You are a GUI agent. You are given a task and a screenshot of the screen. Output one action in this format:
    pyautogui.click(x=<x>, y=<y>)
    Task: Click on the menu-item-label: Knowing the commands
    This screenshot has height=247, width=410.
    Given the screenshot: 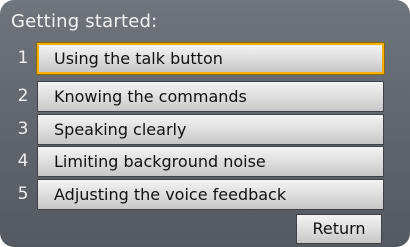 What is the action you would take?
    pyautogui.click(x=150, y=96)
    